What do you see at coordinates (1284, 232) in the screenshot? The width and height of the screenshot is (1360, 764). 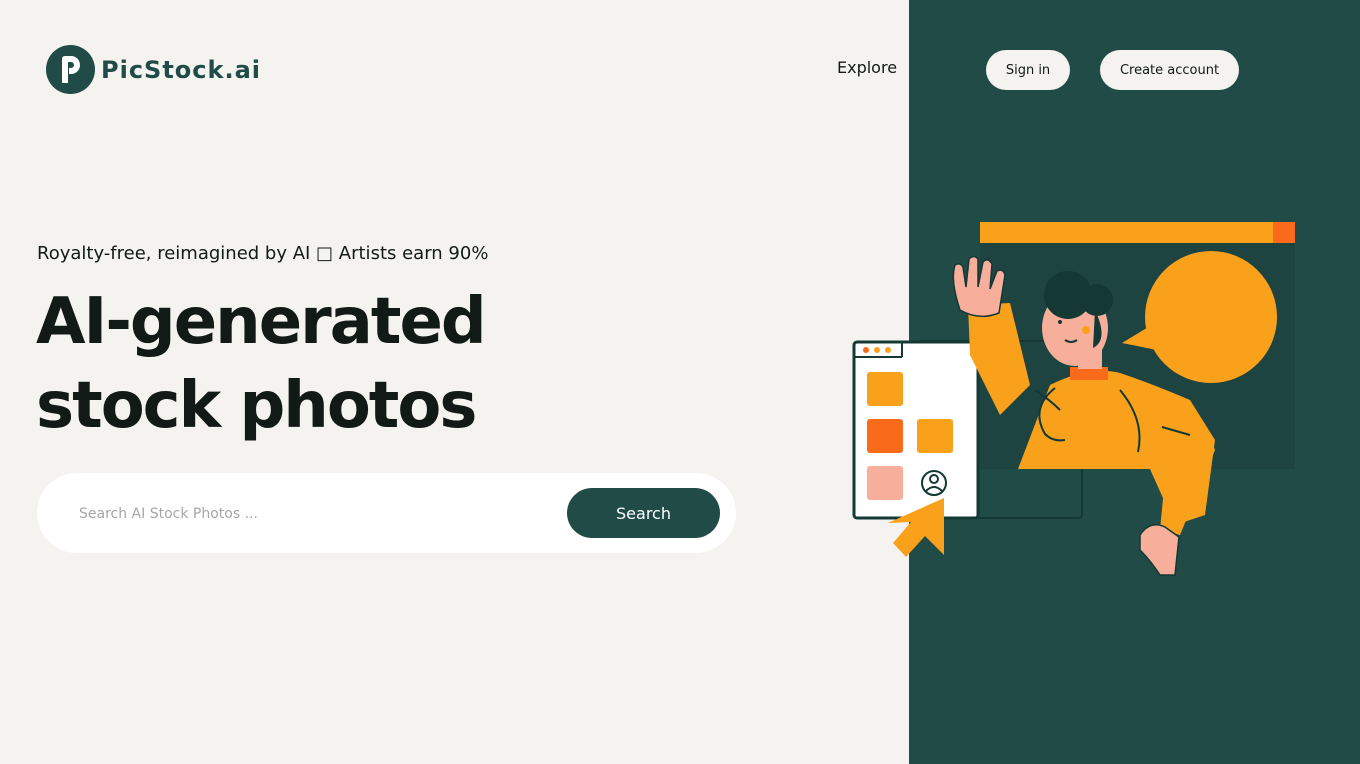 I see `browser-close-accent` at bounding box center [1284, 232].